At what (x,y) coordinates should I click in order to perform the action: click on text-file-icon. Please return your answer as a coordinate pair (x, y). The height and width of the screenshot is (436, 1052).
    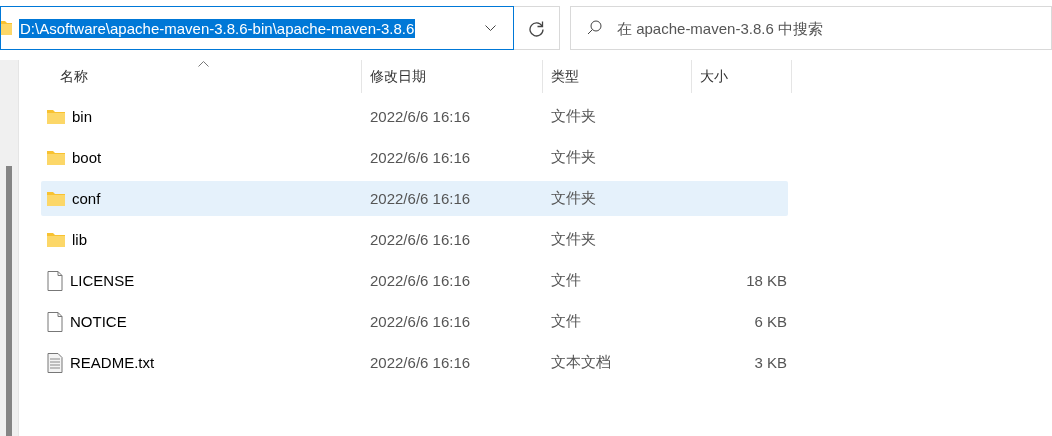
    Looking at the image, I should click on (55, 362).